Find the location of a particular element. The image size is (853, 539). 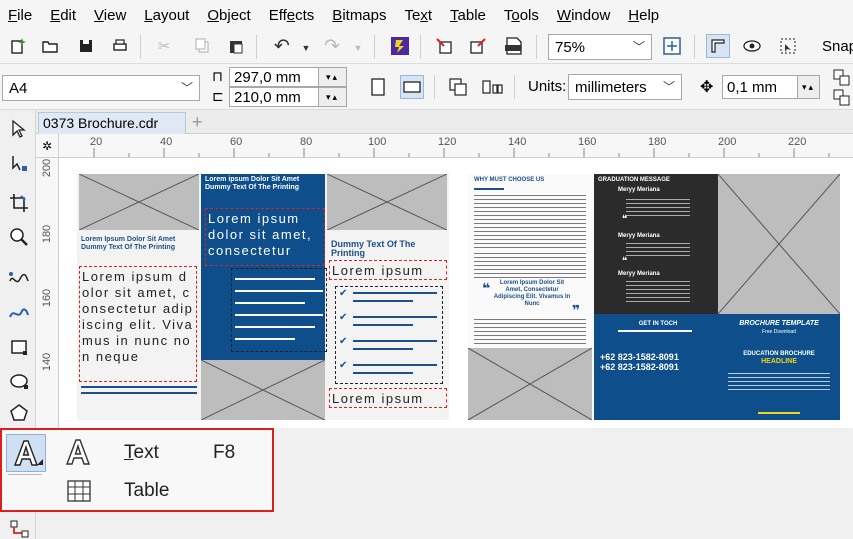

full-screen-preview-icon is located at coordinates (672, 46).